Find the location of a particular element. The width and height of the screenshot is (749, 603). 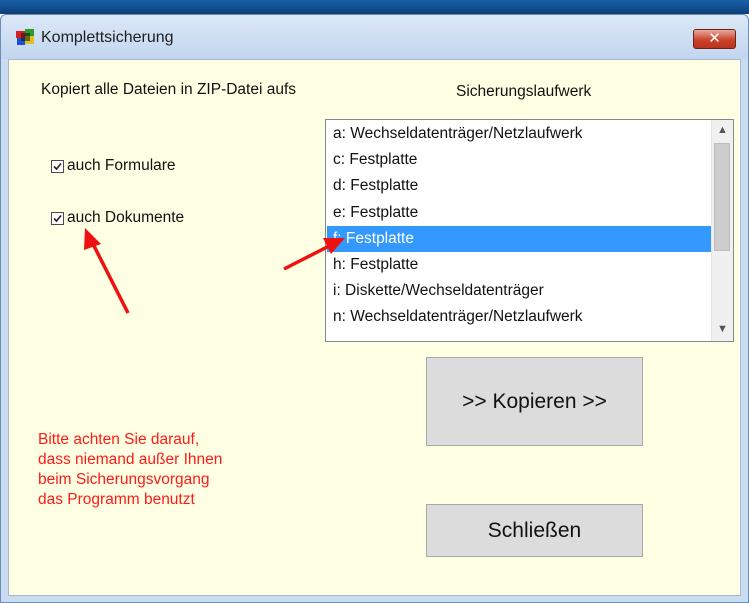

title-bar: Komplettsicherung ✕ is located at coordinates (374, 37).